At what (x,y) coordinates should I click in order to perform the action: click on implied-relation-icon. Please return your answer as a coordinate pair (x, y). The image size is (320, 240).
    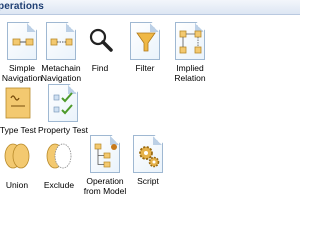
    Looking at the image, I should click on (190, 42).